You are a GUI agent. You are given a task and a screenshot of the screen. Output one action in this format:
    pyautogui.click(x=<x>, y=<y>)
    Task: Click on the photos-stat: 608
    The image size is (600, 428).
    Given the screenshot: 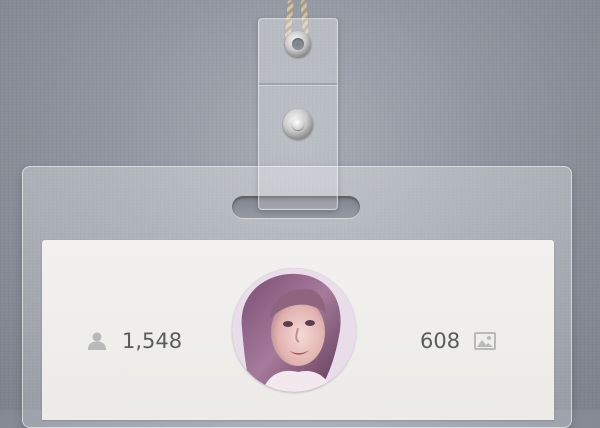 What is the action you would take?
    pyautogui.click(x=458, y=341)
    